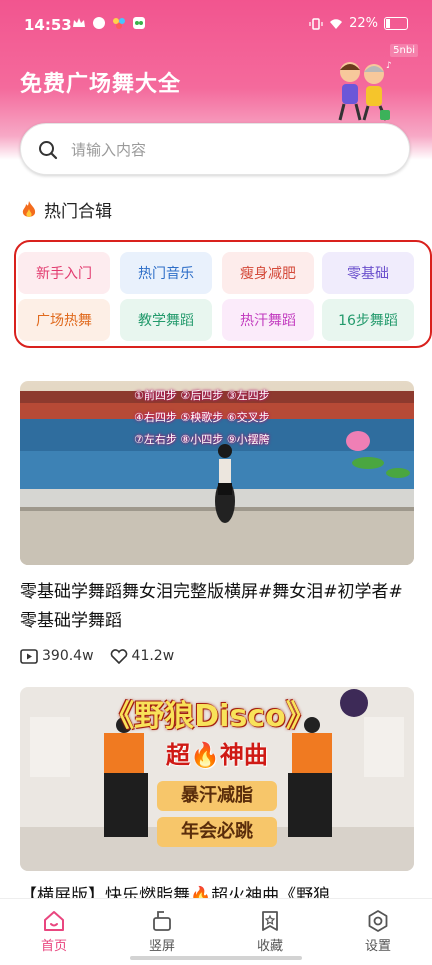 The image size is (432, 965). What do you see at coordinates (29, 656) in the screenshot?
I see `play-count-icon` at bounding box center [29, 656].